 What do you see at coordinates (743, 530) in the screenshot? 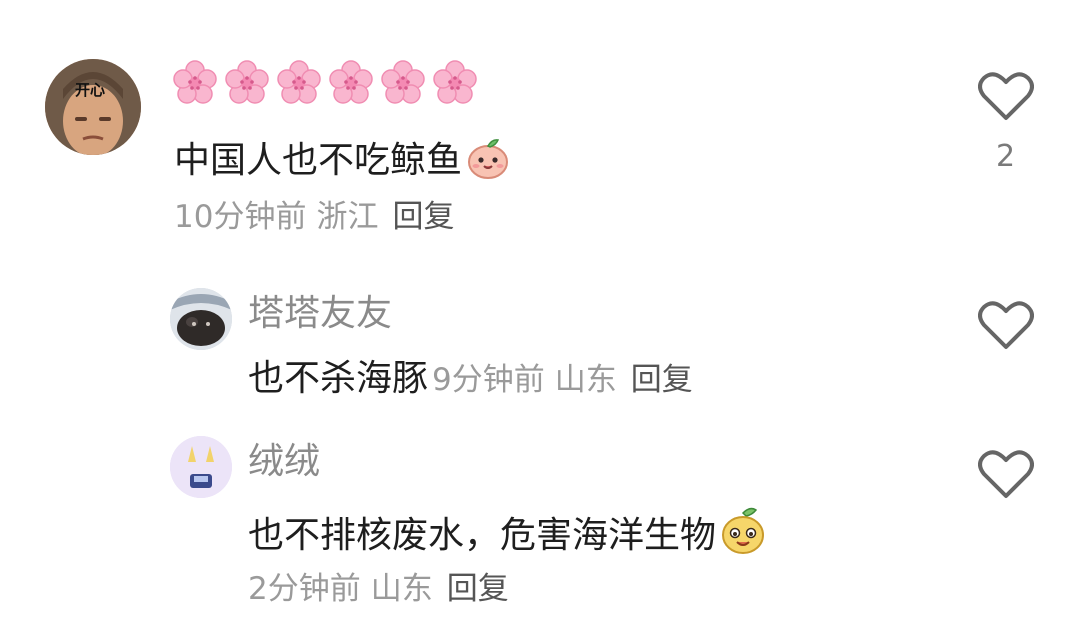
I see `smiling-mango-face-emoji` at bounding box center [743, 530].